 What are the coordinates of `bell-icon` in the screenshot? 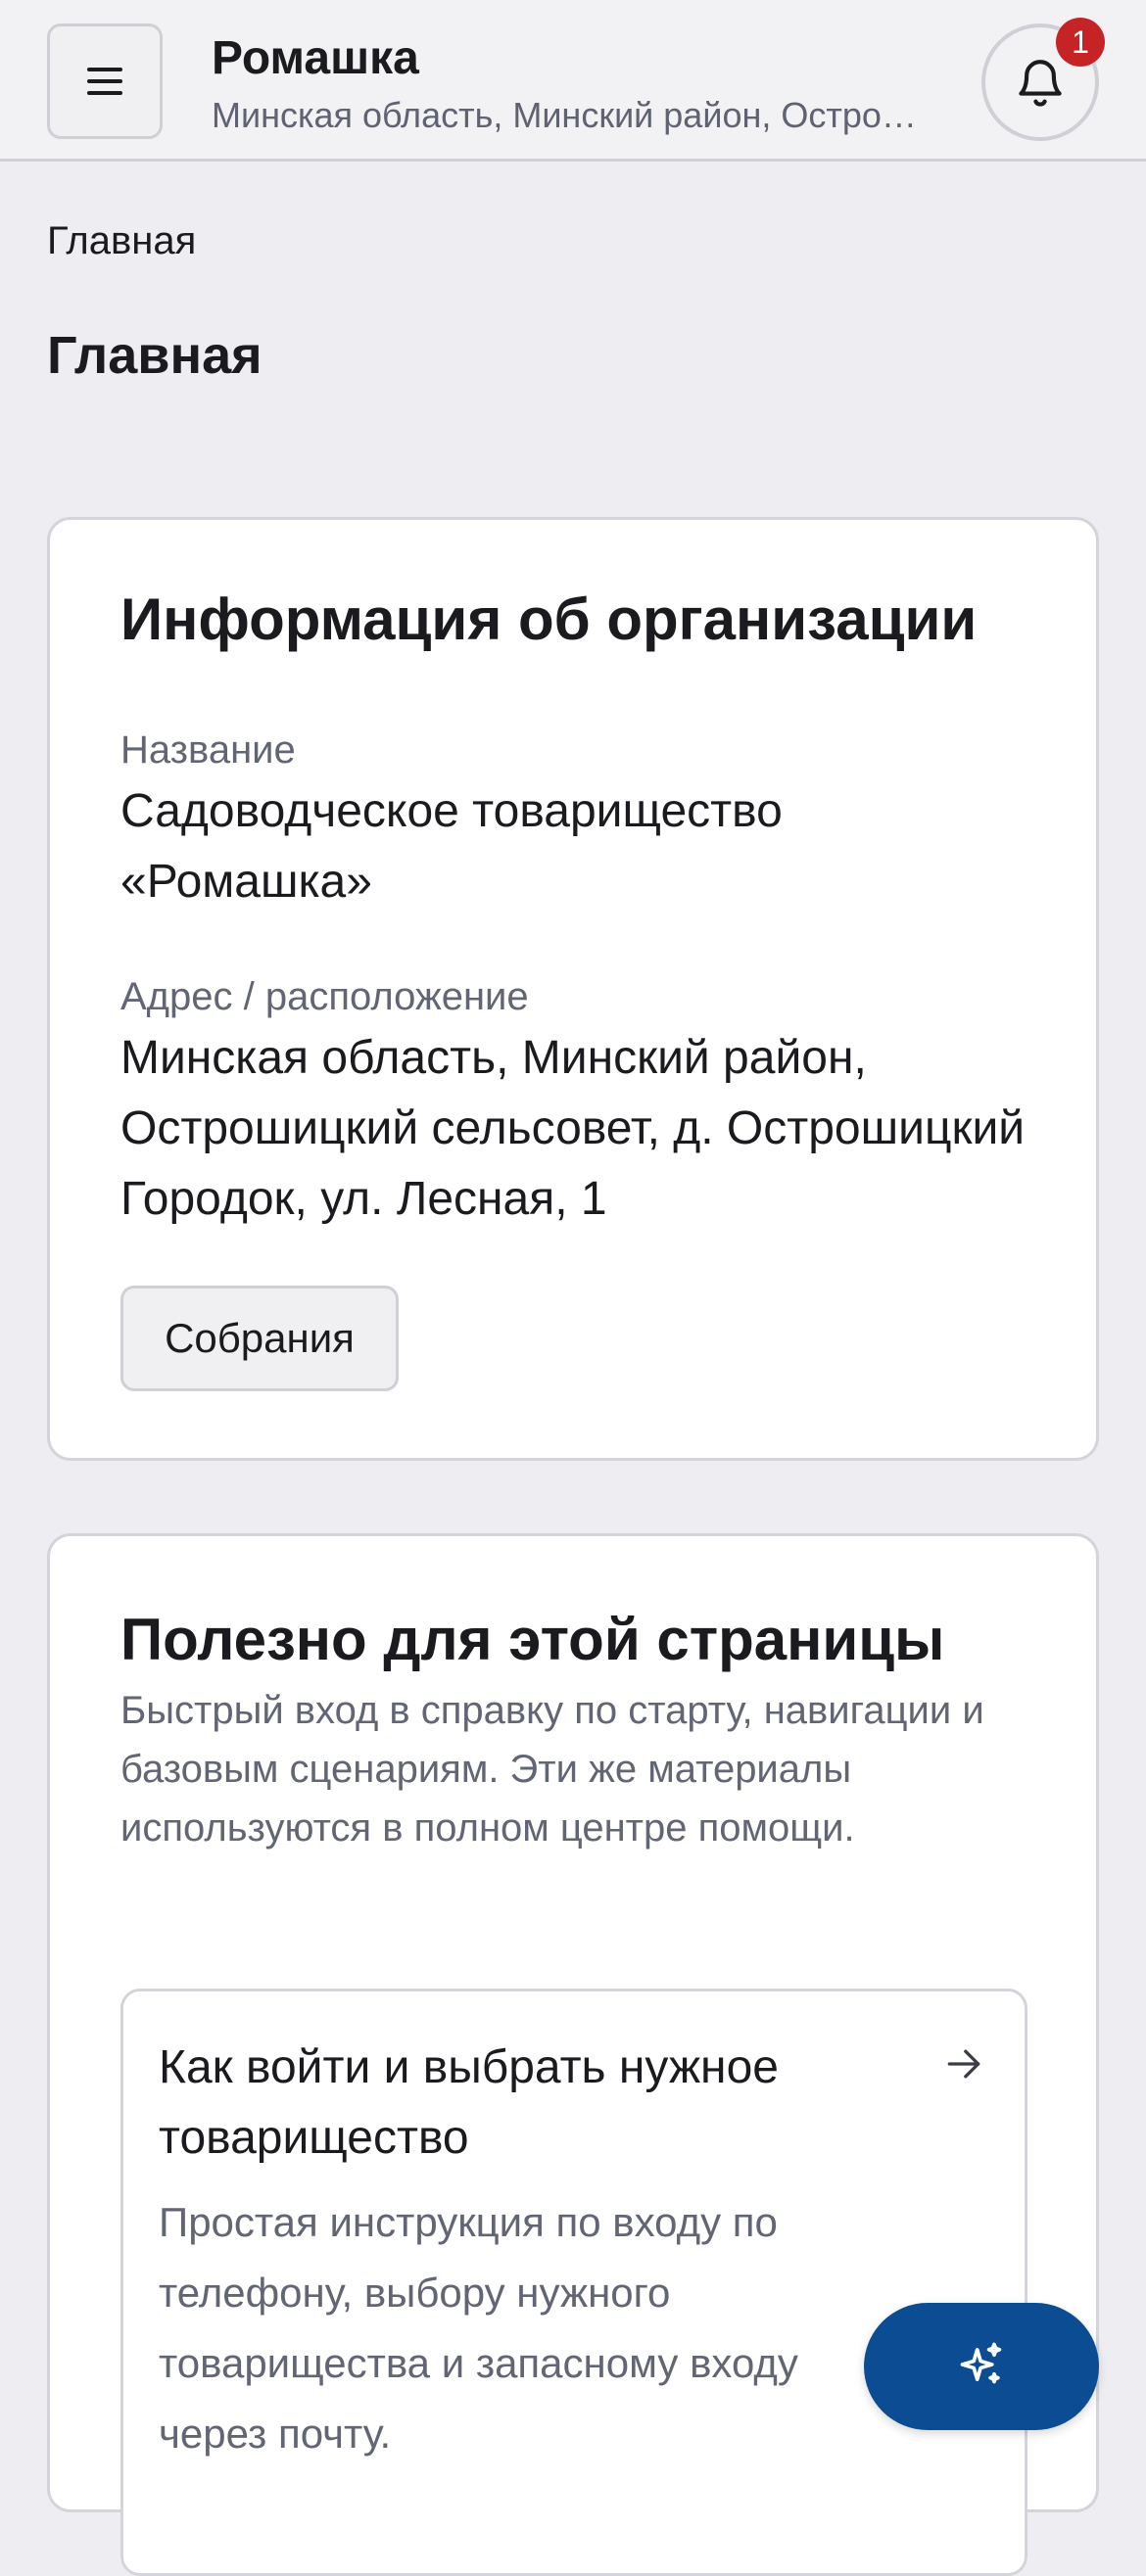 It's located at (1040, 82).